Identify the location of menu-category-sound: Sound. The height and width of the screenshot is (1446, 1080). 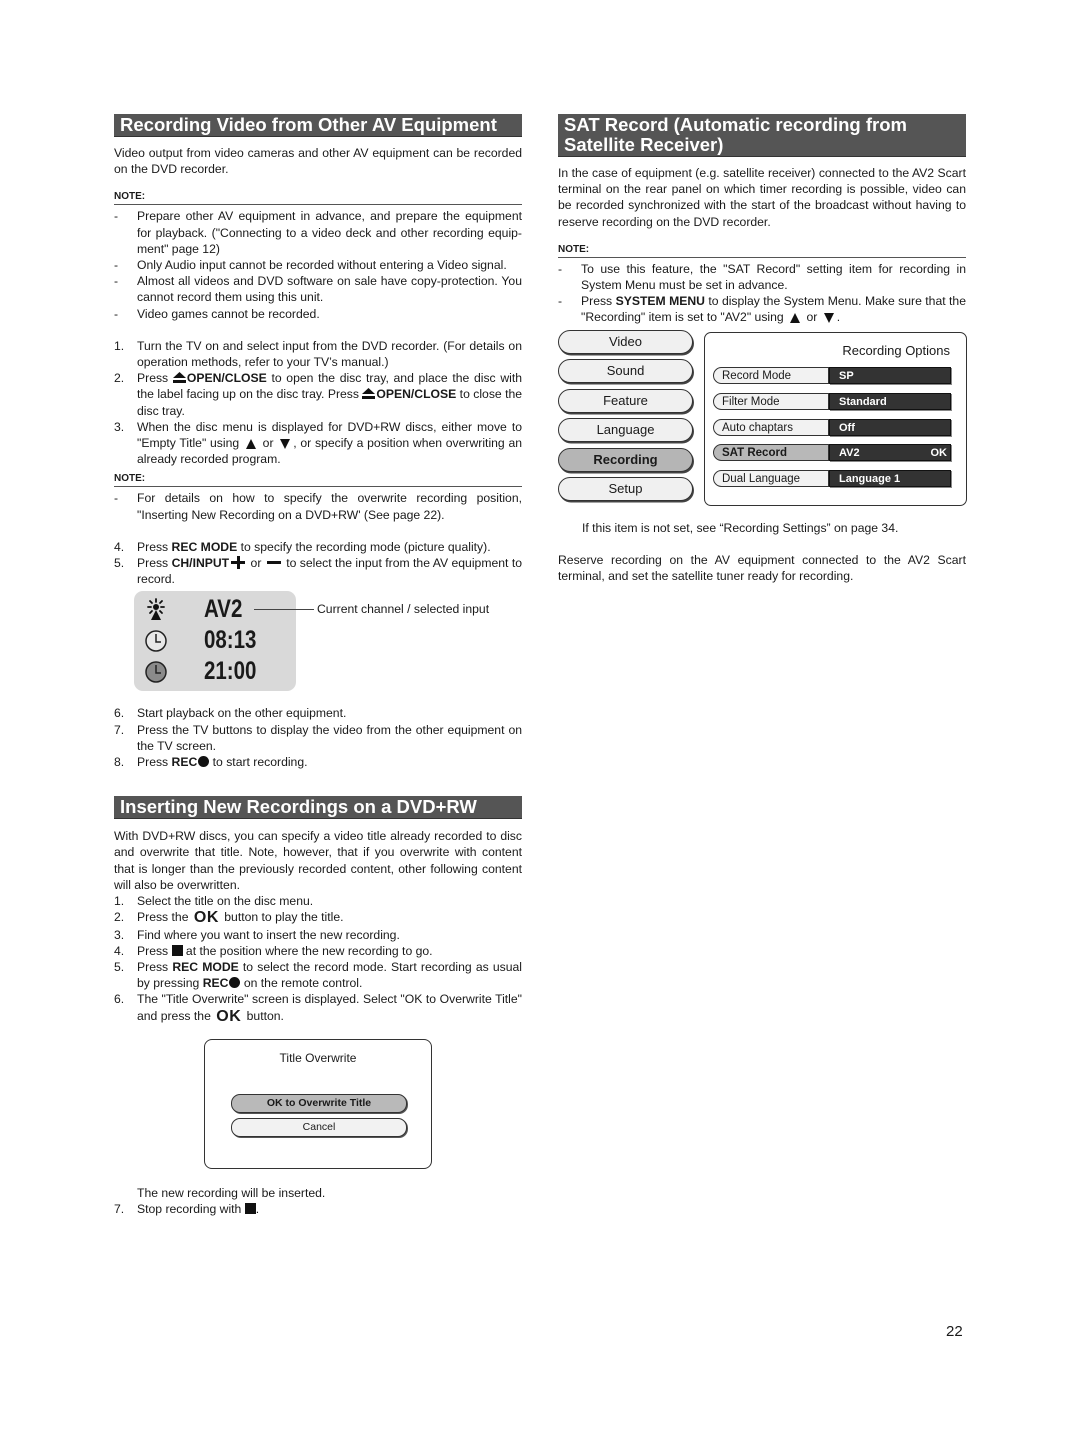
(625, 370).